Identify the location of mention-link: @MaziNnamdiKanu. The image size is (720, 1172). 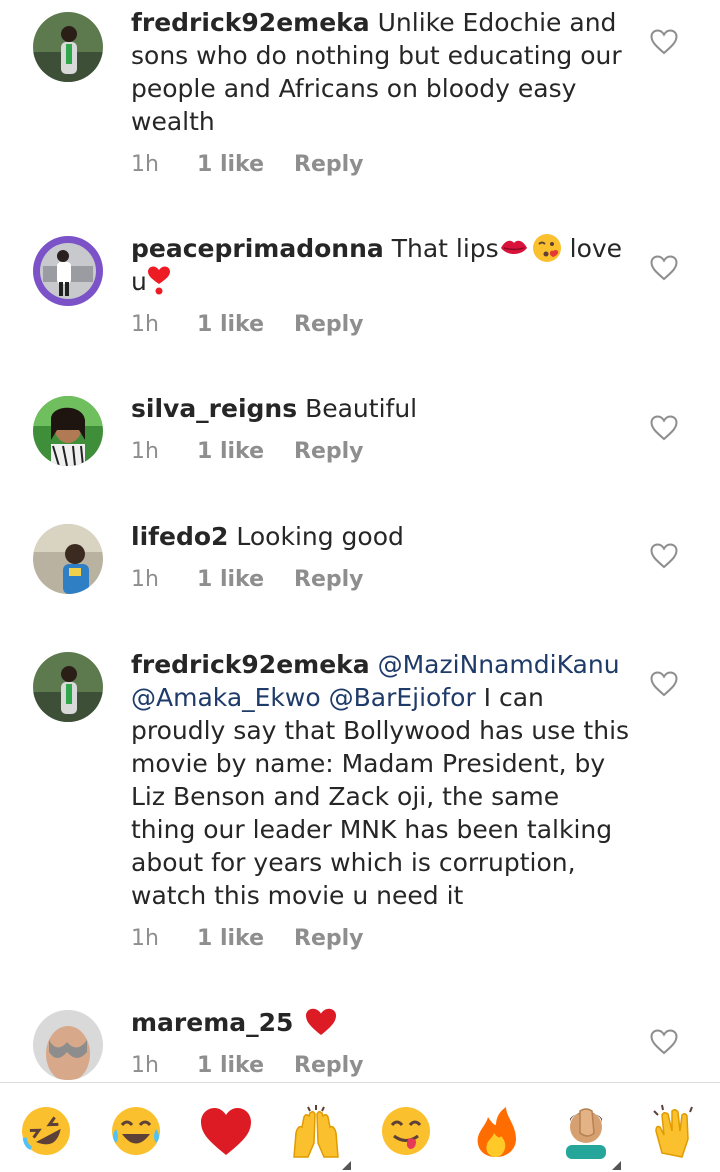
(499, 664).